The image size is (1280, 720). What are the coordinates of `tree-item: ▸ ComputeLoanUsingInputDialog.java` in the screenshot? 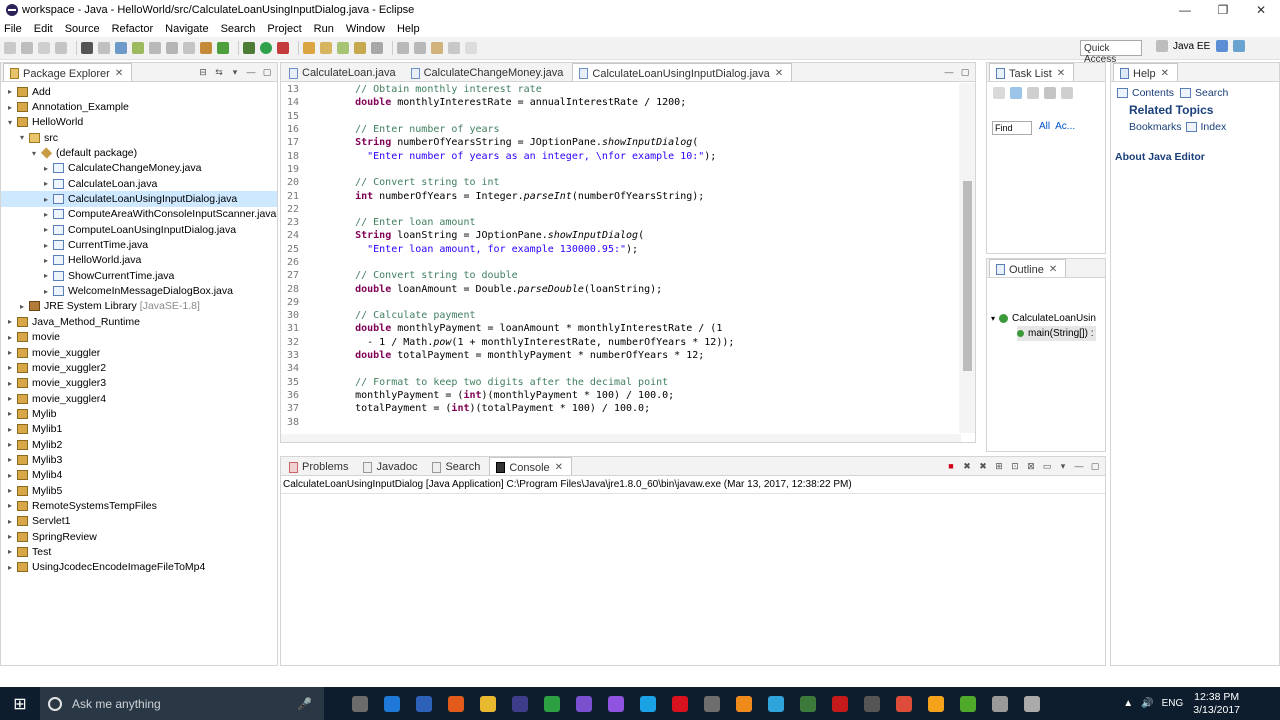 It's located at (139, 229).